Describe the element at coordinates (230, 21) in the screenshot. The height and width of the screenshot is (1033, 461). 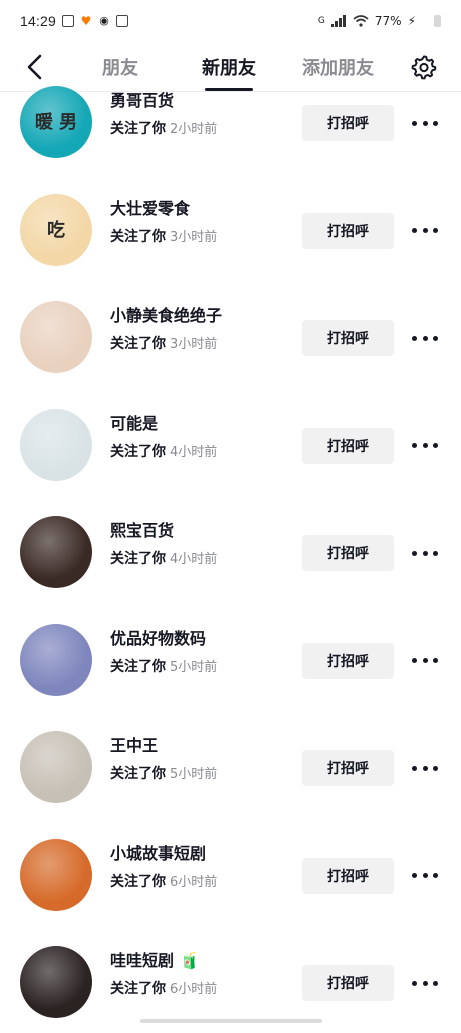
I see `status-bar: 14:29 ♥ ◉ G 77% ⚡` at that location.